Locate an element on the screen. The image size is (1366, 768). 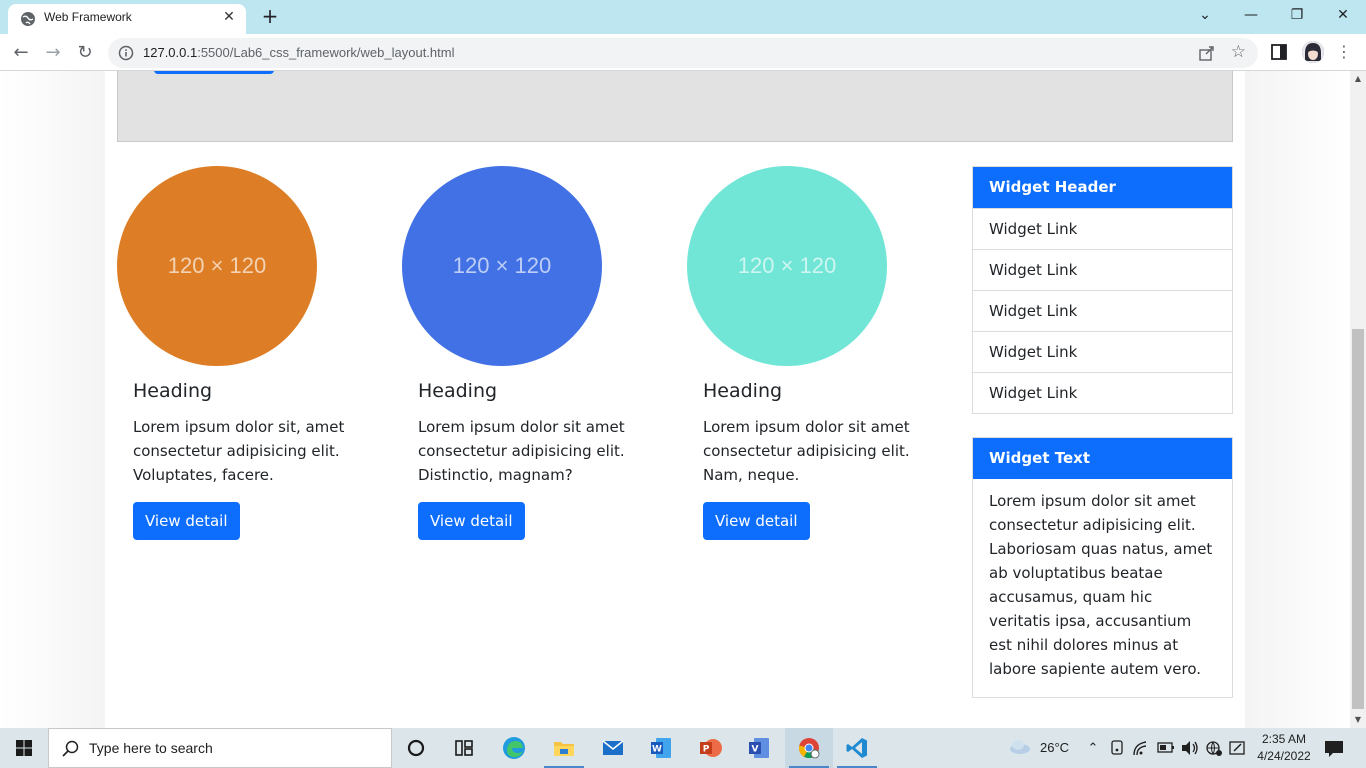
scroll-thumb is located at coordinates (1358, 519).